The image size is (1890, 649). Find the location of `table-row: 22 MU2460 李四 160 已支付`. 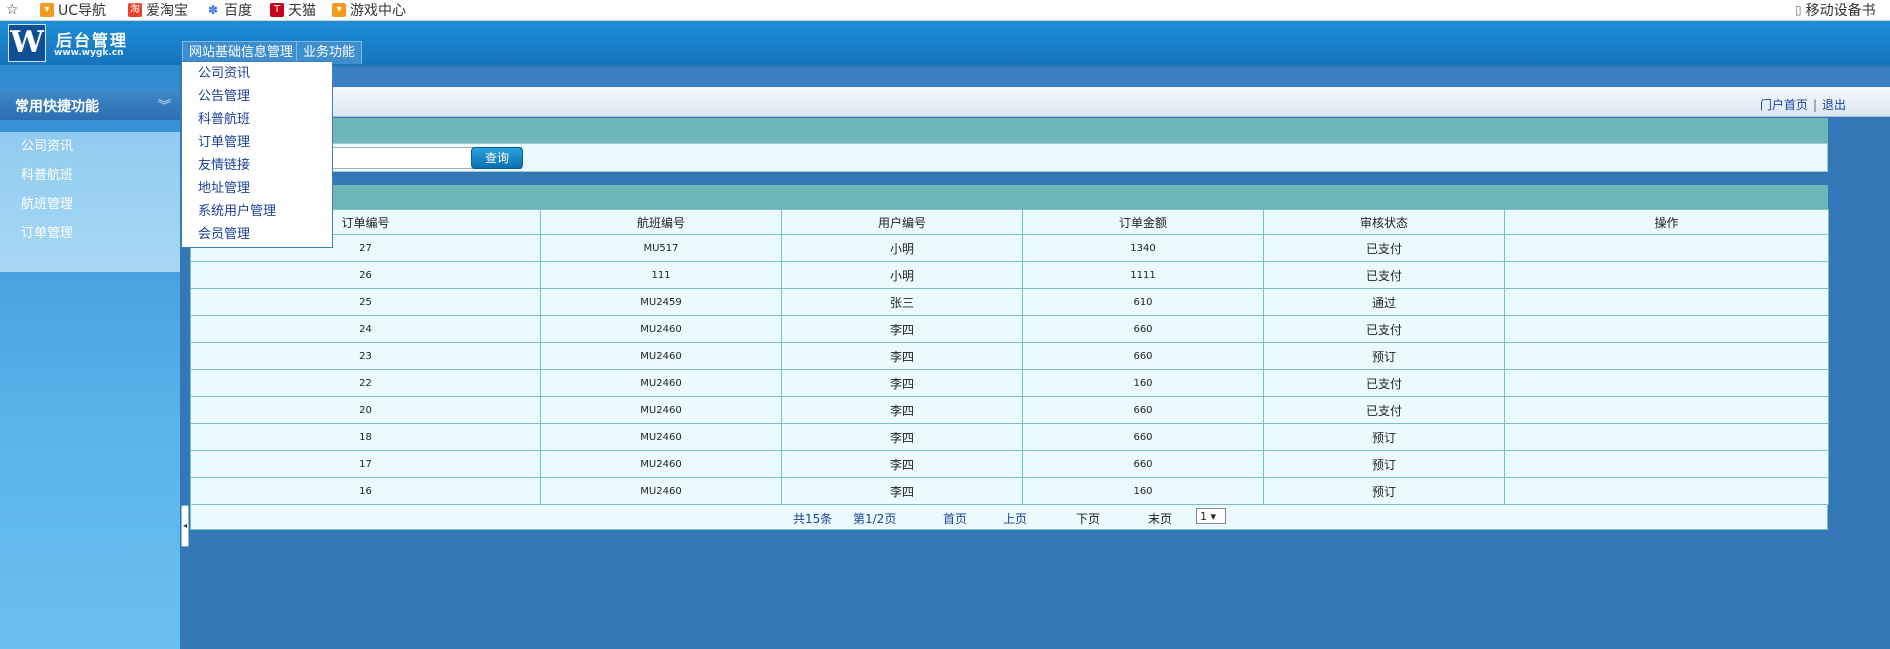

table-row: 22 MU2460 李四 160 已支付 is located at coordinates (1009, 383).